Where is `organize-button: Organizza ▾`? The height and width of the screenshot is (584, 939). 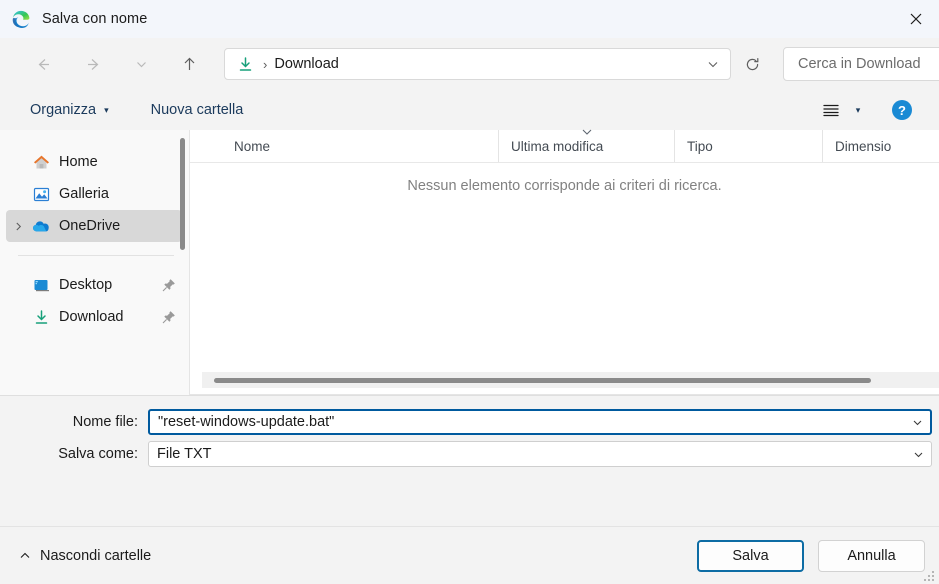
organize-button: Organizza ▾ is located at coordinates (69, 110).